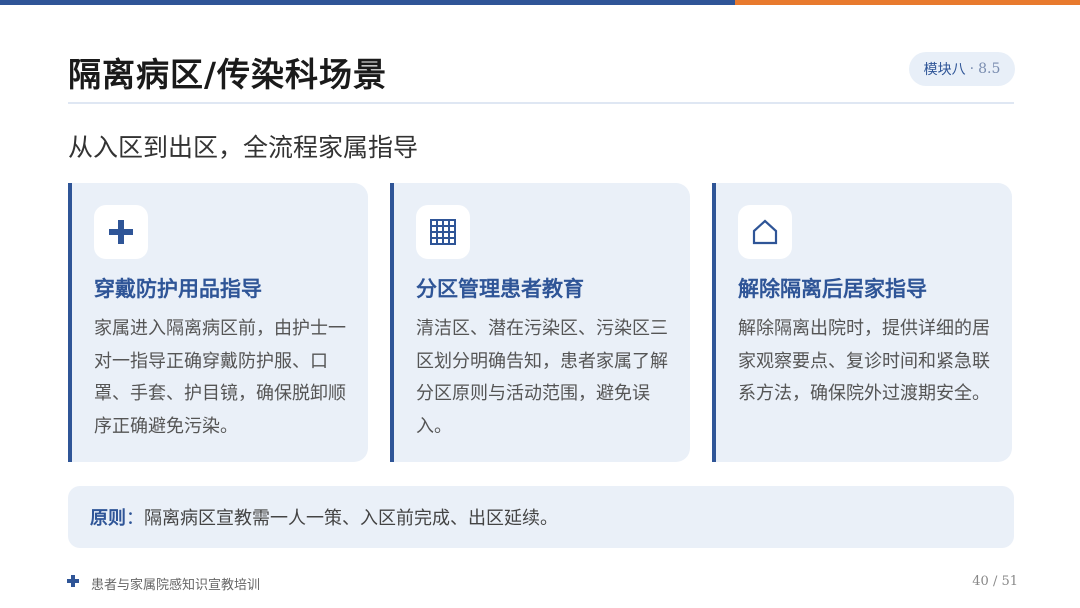 The width and height of the screenshot is (1080, 608). What do you see at coordinates (541, 103) in the screenshot?
I see `title-divider` at bounding box center [541, 103].